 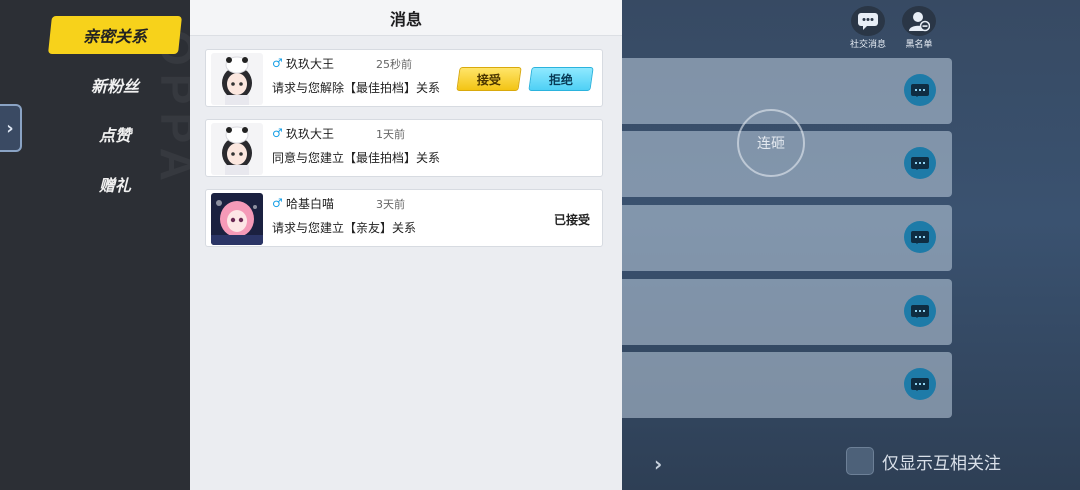 I want to click on accept-button-label: 接受, so click(x=488, y=79).